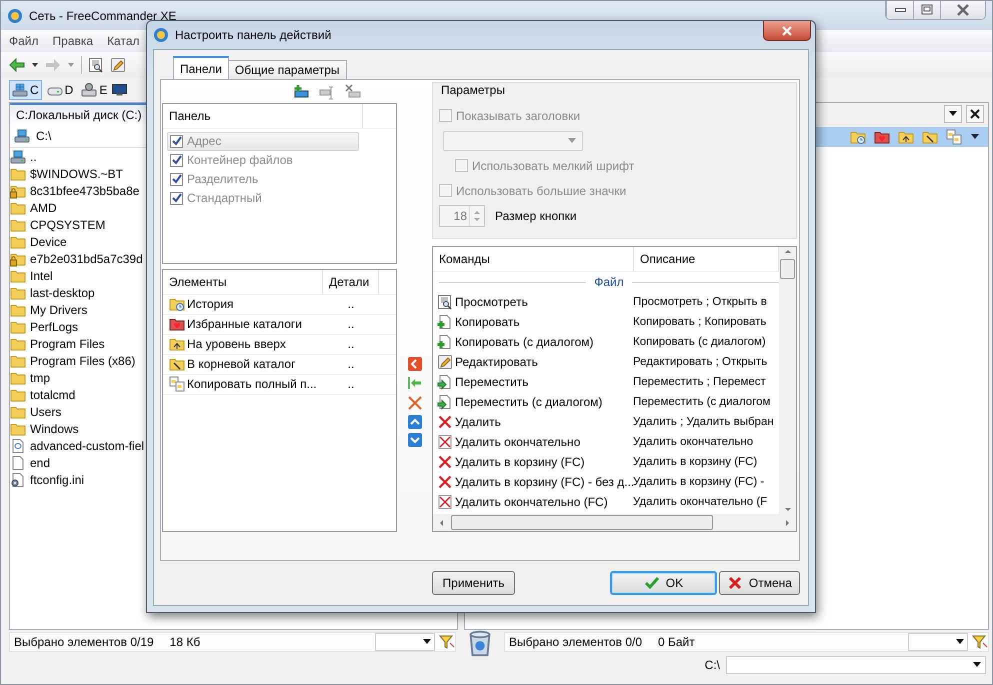 The image size is (993, 685). Describe the element at coordinates (210, 304) in the screenshot. I see `element-name: История` at that location.